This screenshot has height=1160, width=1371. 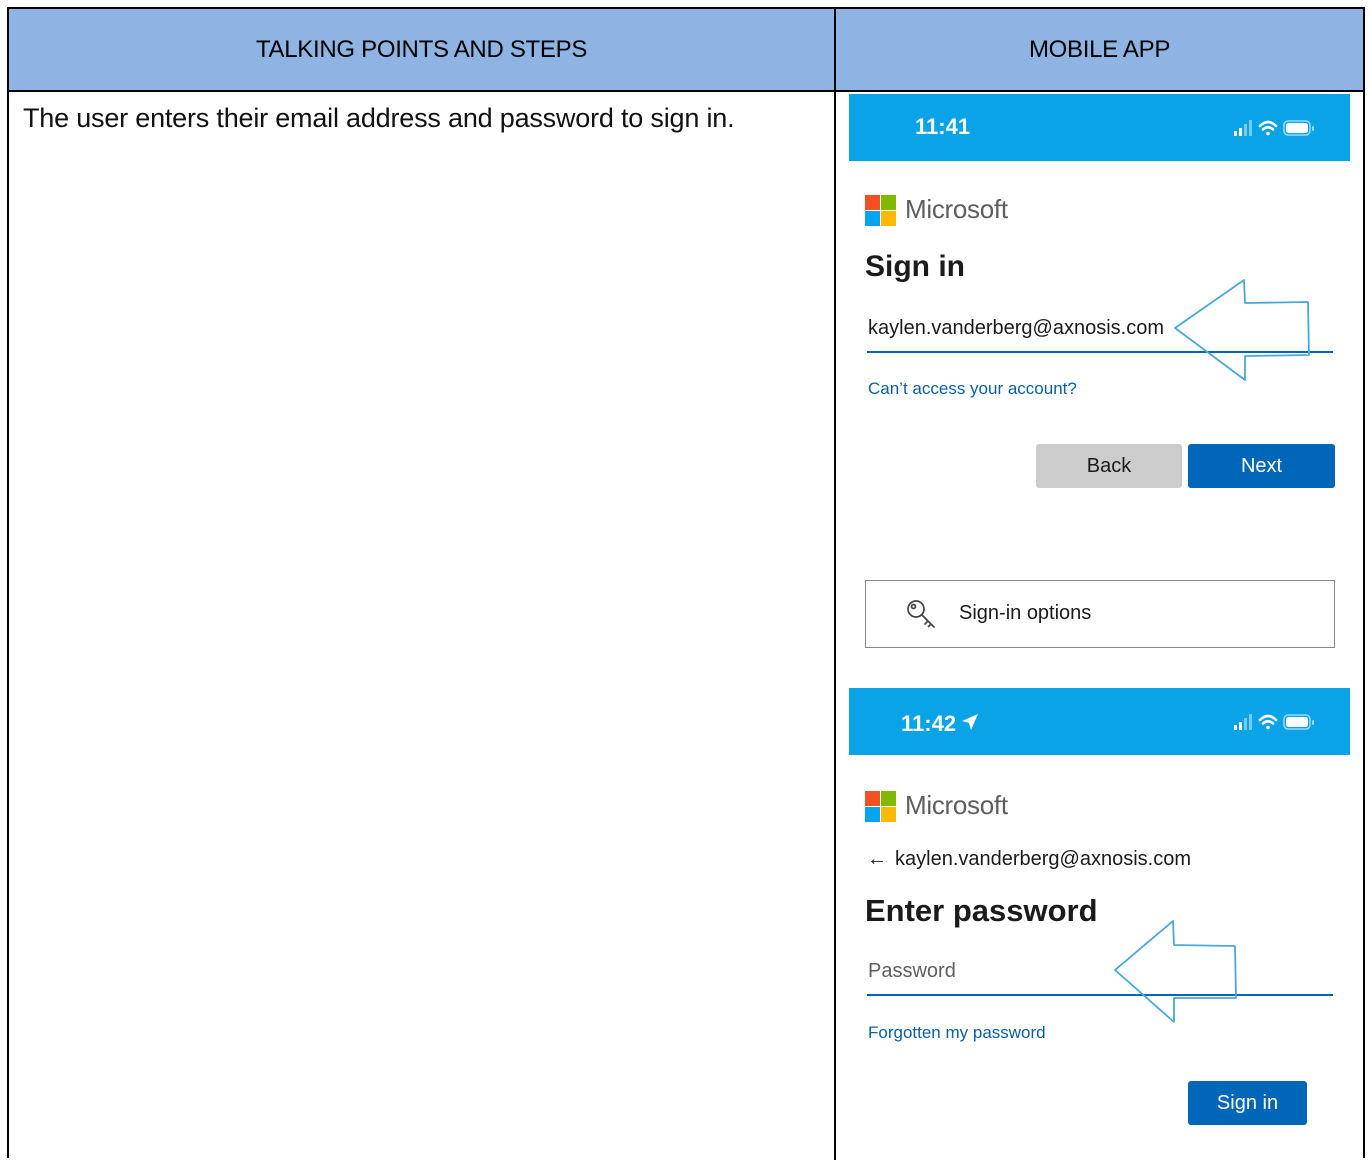 I want to click on status-bar: 11:42, so click(x=1099, y=721).